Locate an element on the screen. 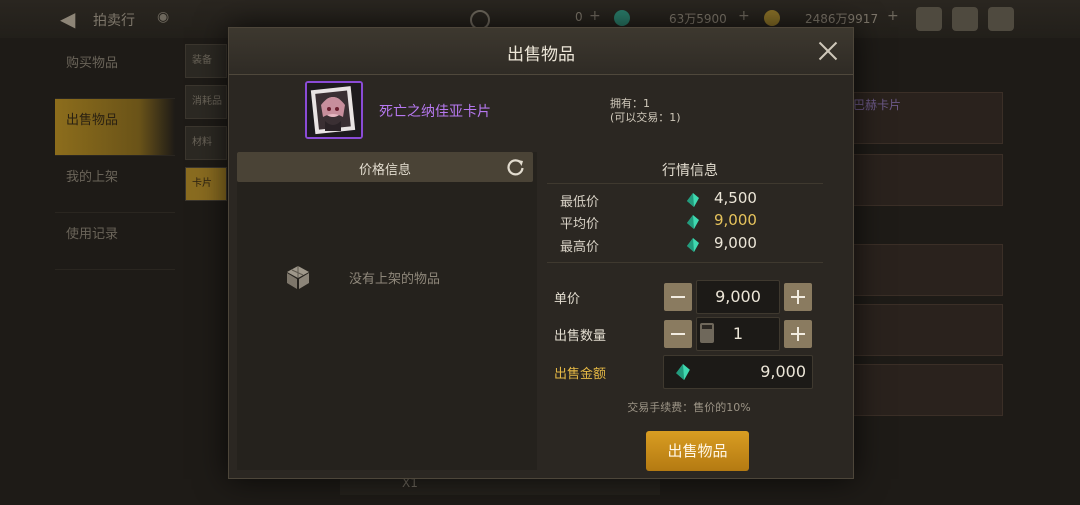  quantity-increase-button is located at coordinates (798, 334).